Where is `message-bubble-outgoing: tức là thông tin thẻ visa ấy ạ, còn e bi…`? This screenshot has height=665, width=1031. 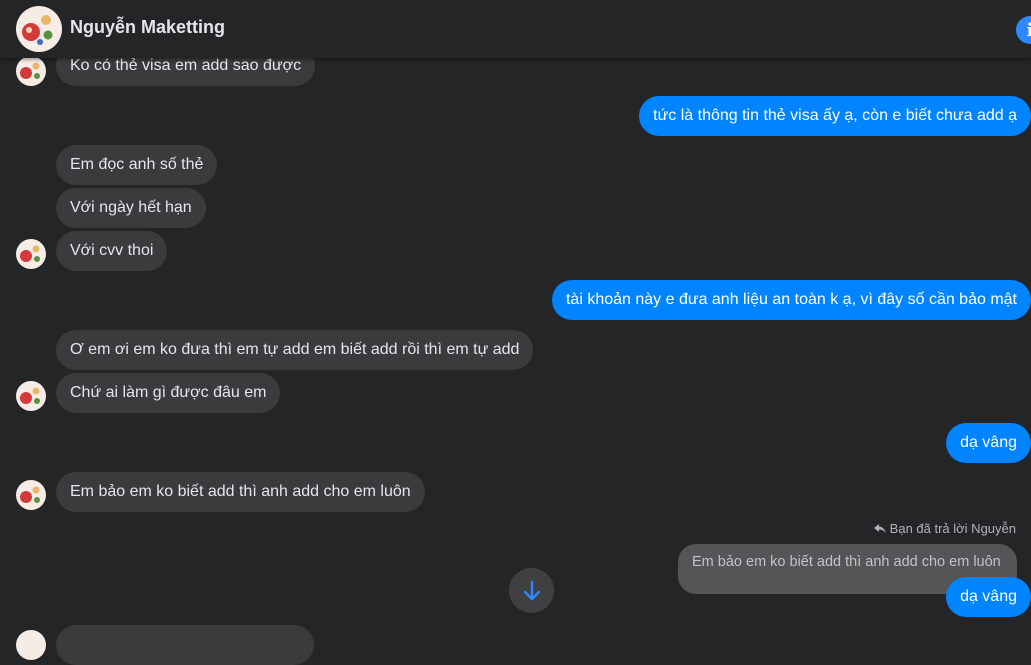 message-bubble-outgoing: tức là thông tin thẻ visa ấy ạ, còn e bi… is located at coordinates (835, 116).